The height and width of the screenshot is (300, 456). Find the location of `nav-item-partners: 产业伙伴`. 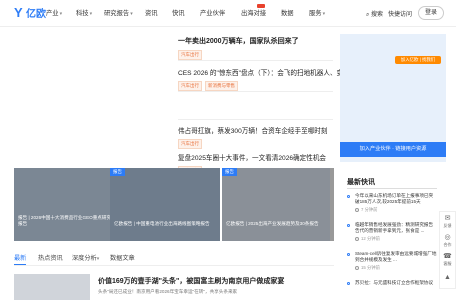

nav-item-partners: 产业伙伴 is located at coordinates (212, 13).